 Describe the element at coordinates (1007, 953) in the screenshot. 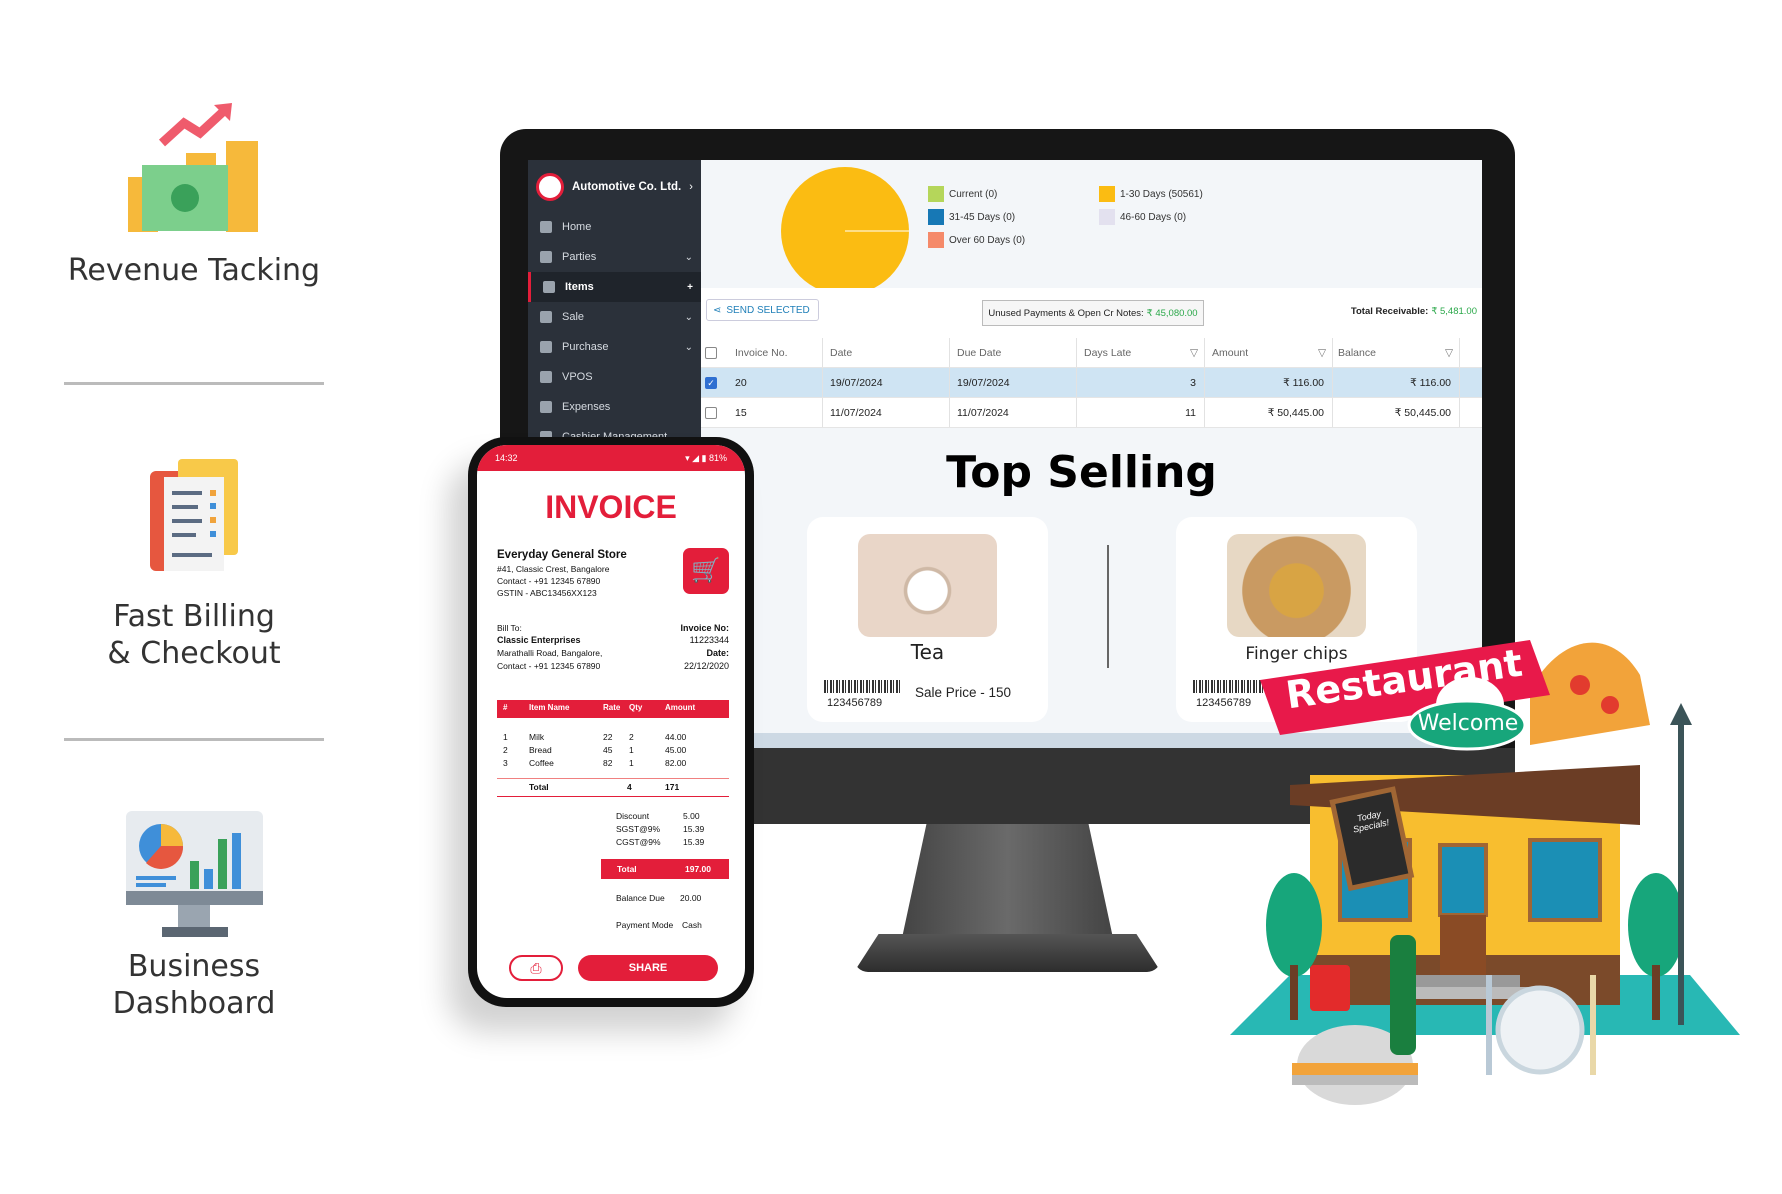

I see `monitor-stand-base` at that location.